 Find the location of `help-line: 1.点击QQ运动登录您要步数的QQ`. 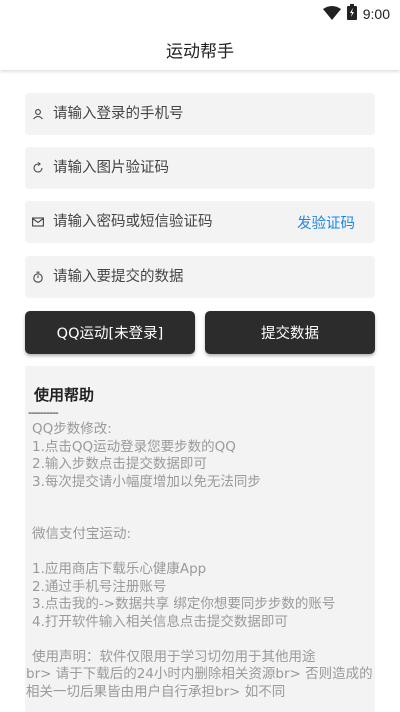

help-line: 1.点击QQ运动登录您要步数的QQ is located at coordinates (134, 446).